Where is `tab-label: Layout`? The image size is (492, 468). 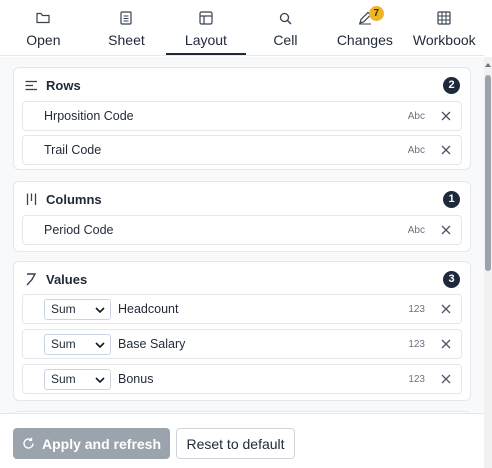
tab-label: Layout is located at coordinates (205, 40).